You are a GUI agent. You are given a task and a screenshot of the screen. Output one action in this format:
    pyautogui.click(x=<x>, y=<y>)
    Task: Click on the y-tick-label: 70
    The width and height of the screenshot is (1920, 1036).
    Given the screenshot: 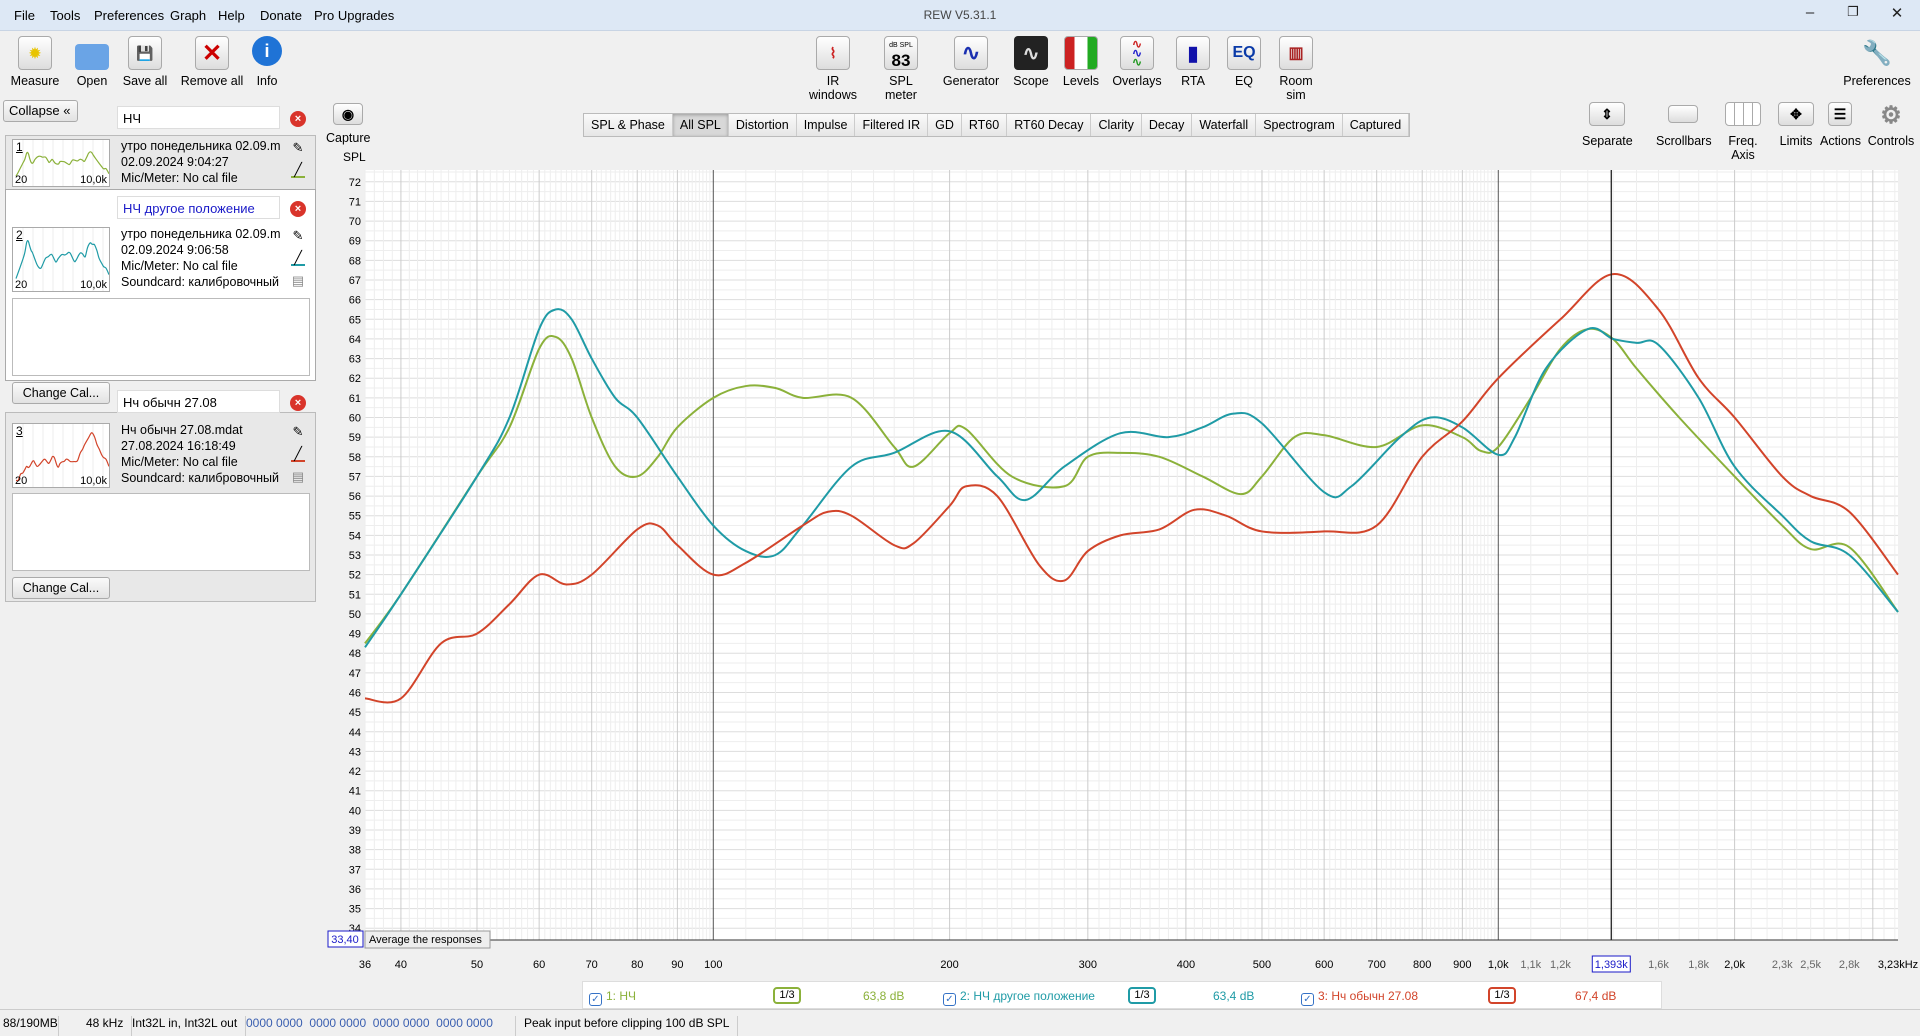 What is the action you would take?
    pyautogui.click(x=355, y=222)
    